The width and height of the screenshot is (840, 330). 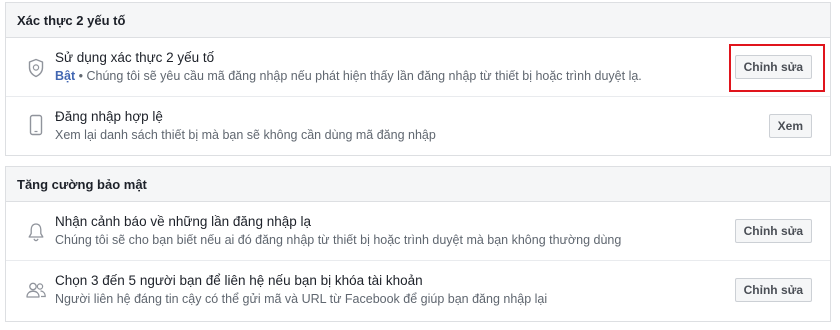 I want to click on use-2fa-title: Sử dụng xác thực 2 yếu tố, so click(x=135, y=57).